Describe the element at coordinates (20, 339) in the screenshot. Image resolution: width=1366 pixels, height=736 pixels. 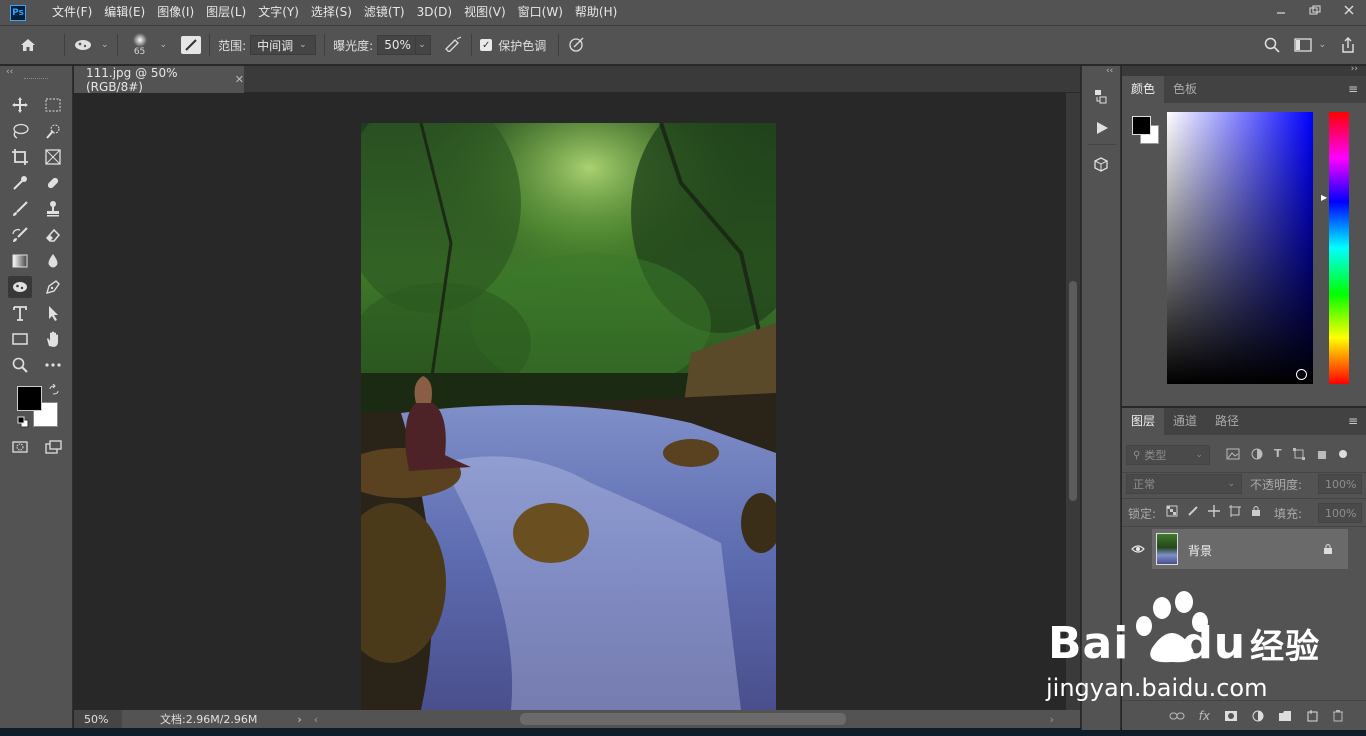
I see `rectangle-tool` at that location.